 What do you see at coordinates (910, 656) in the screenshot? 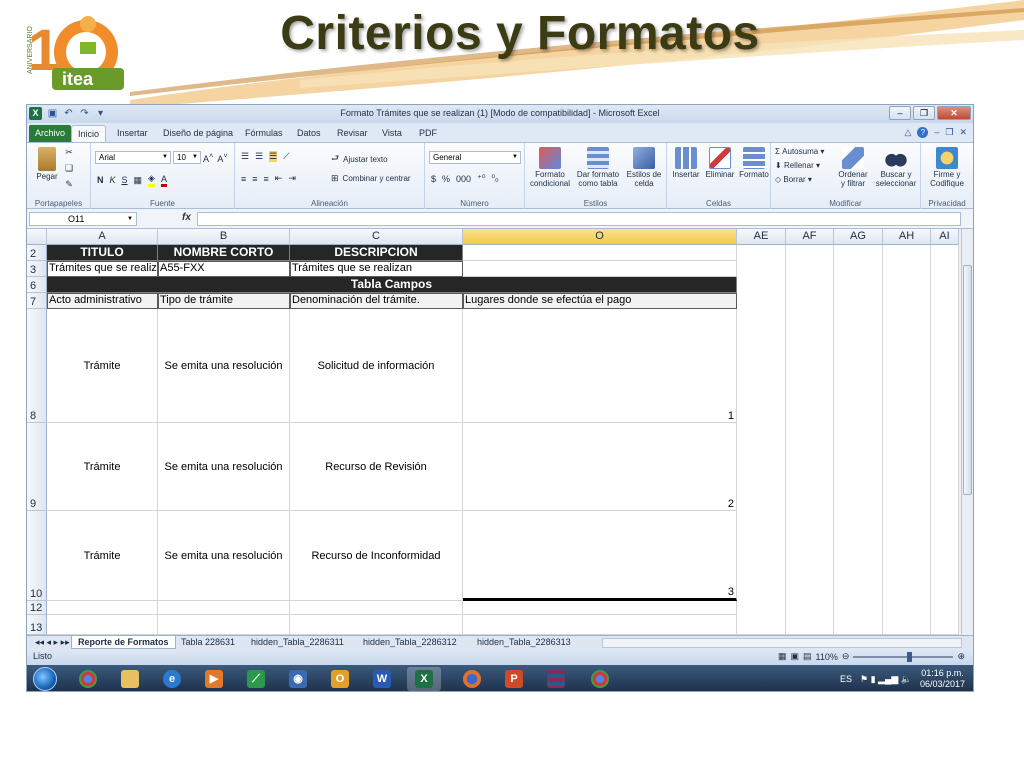
I see `zoom-slider-knob` at bounding box center [910, 656].